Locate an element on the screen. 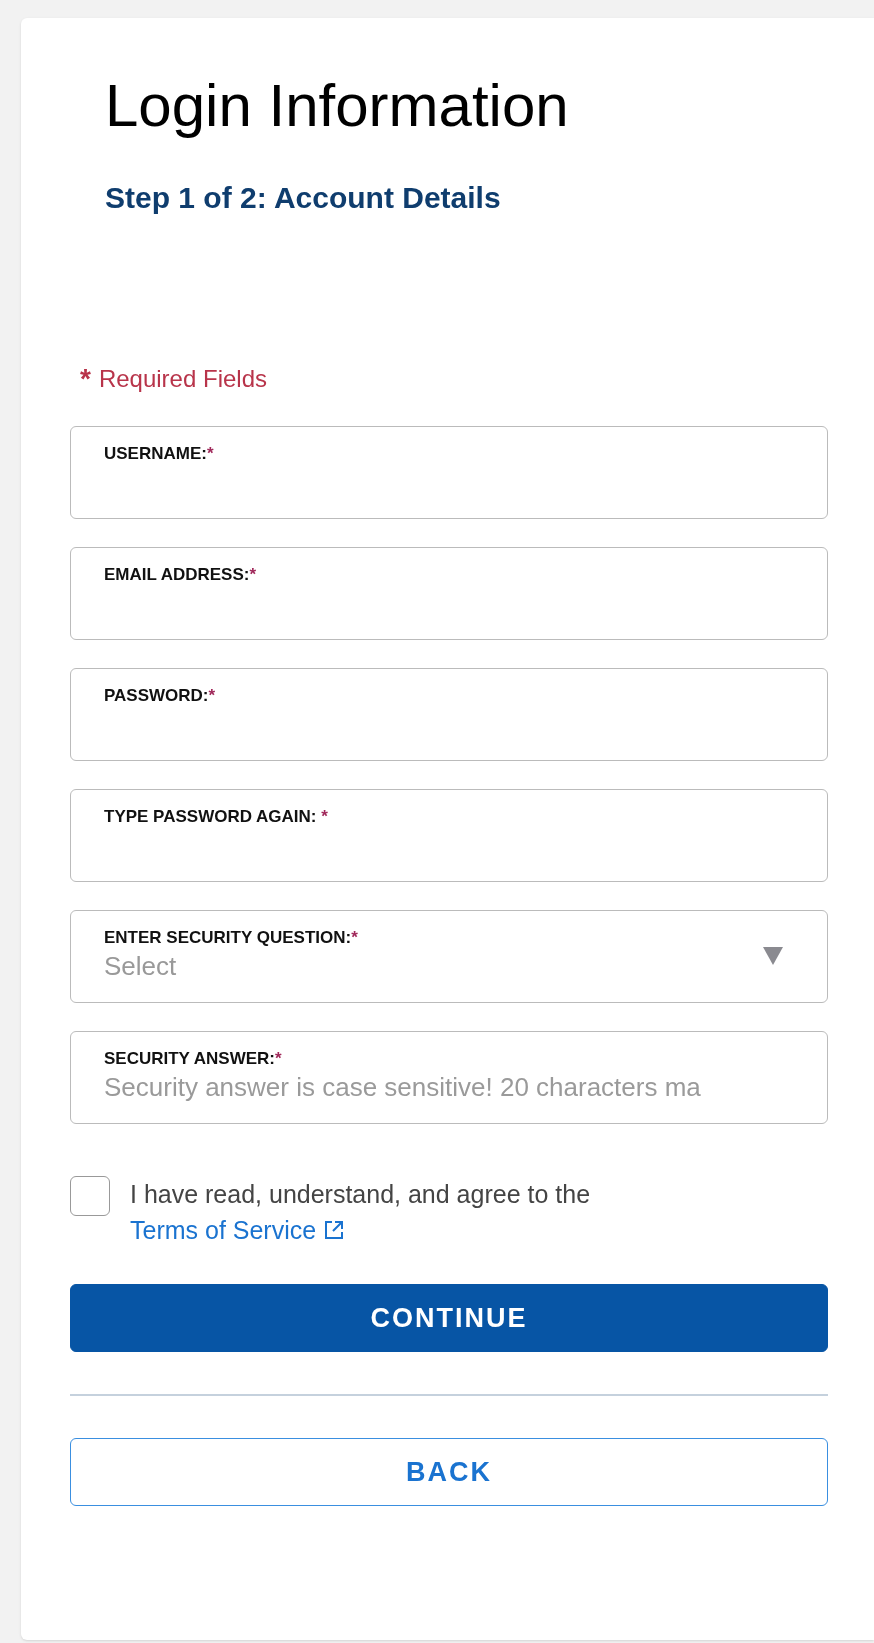 Image resolution: width=874 pixels, height=1643 pixels. required-note: Required Fields is located at coordinates (182, 379).